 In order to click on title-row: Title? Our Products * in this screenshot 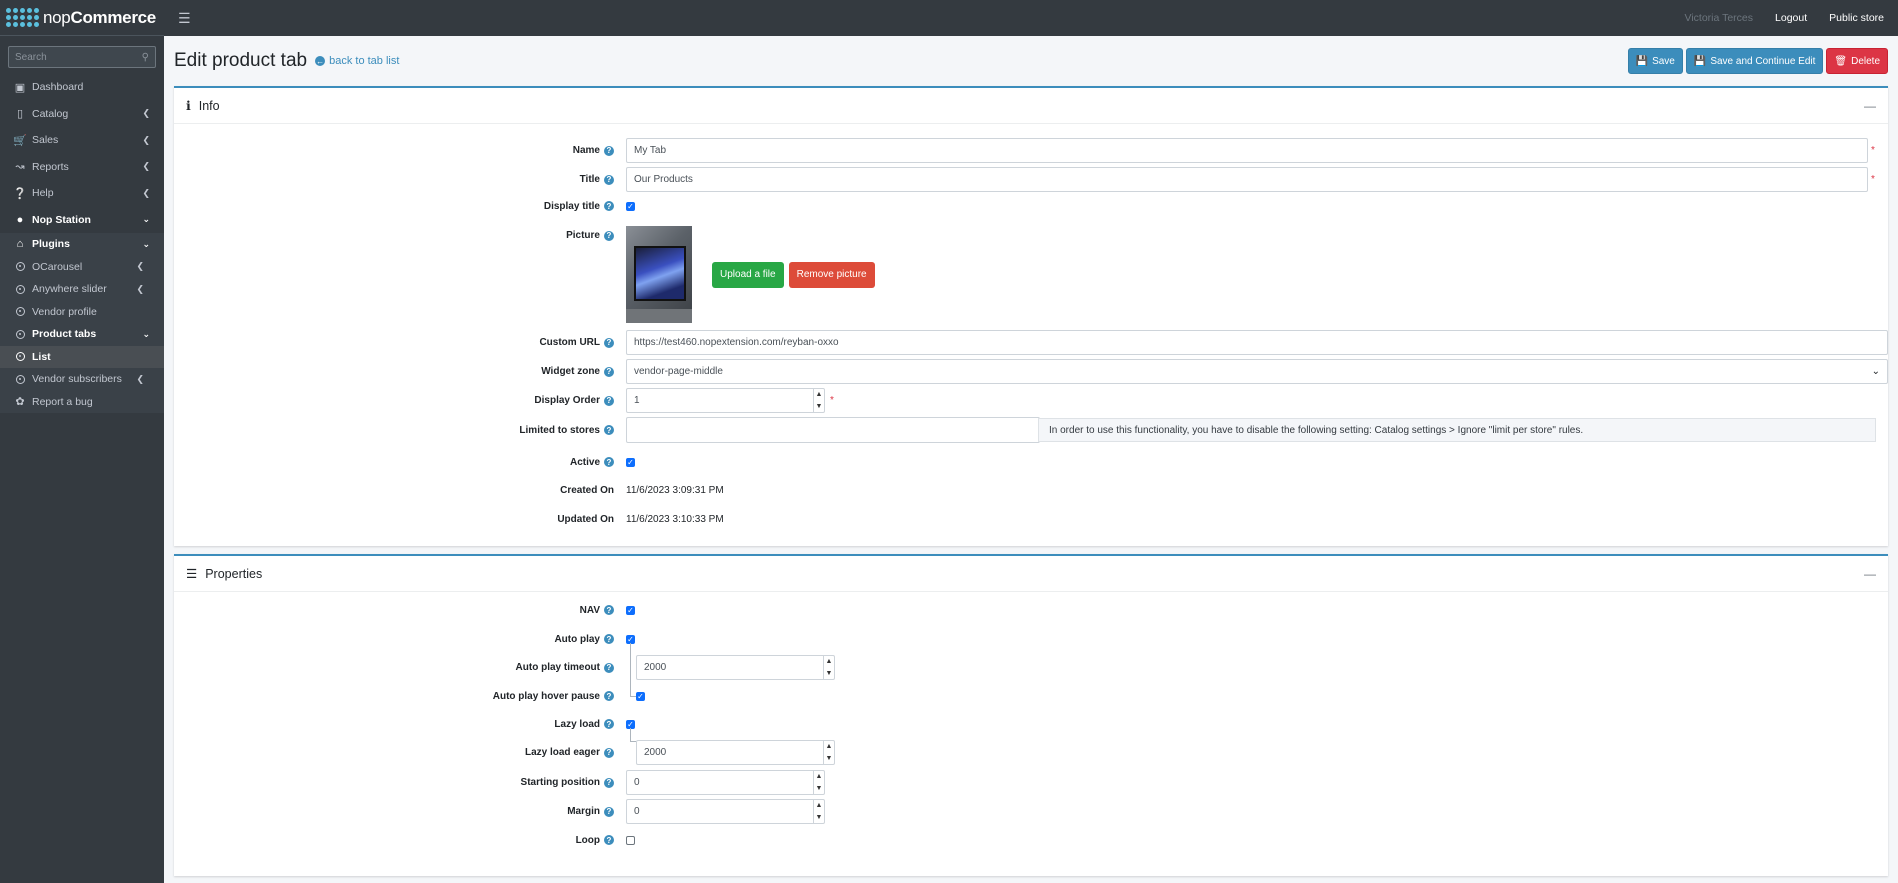, I will do `click(1031, 179)`.